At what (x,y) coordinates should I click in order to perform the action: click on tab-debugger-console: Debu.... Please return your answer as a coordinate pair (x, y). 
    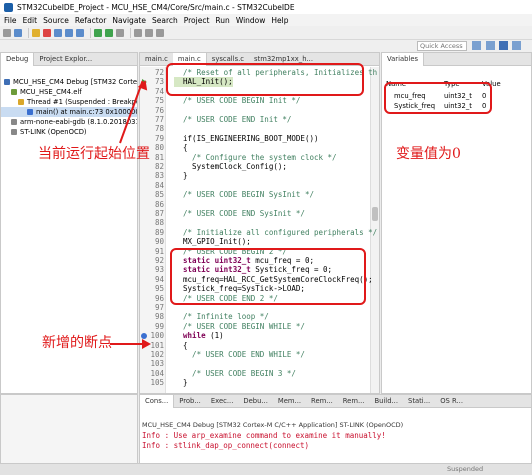
    Looking at the image, I should click on (255, 401).